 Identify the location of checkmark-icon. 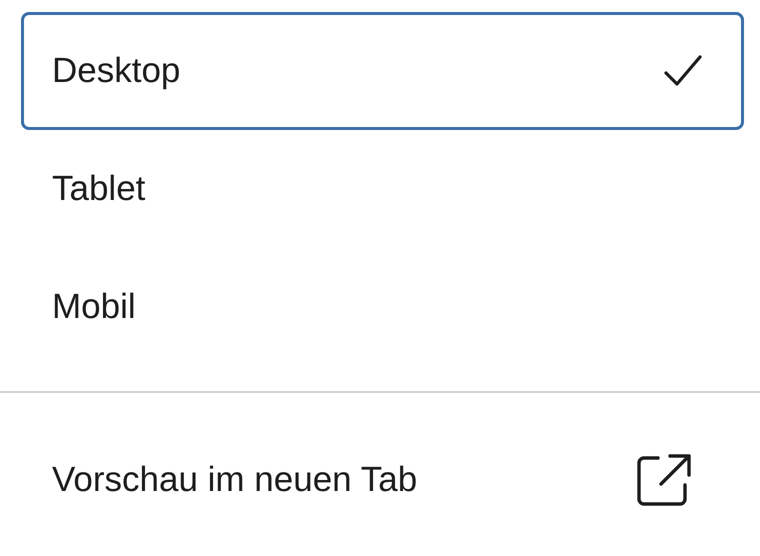
(683, 71).